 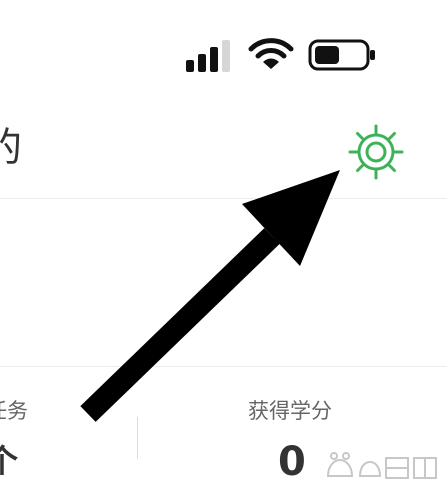 What do you see at coordinates (11, 148) in the screenshot?
I see `page-title: 的` at bounding box center [11, 148].